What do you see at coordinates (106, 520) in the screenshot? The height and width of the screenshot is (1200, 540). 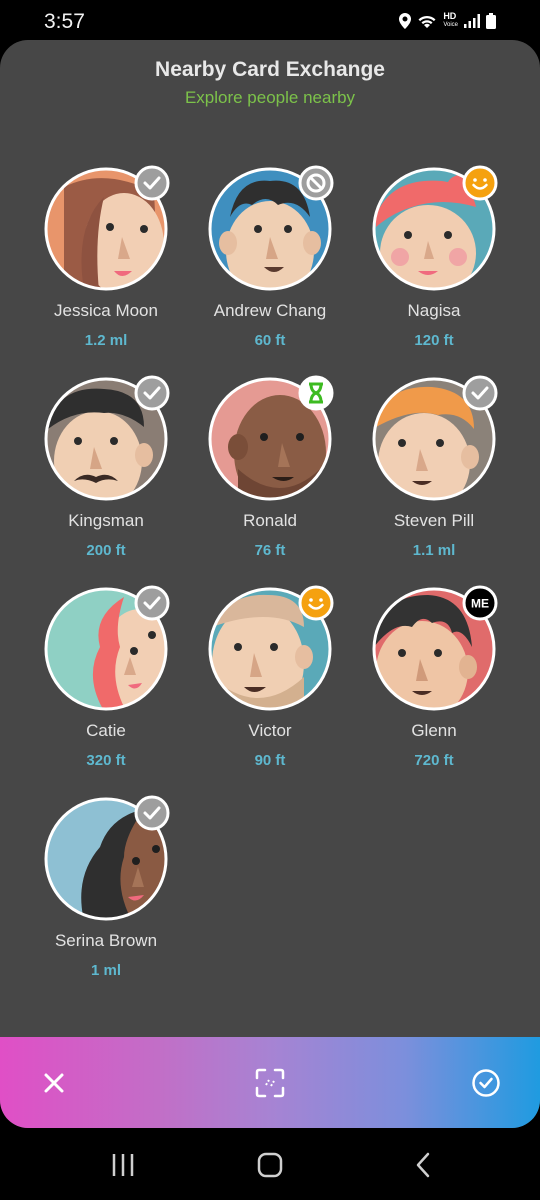 I see `person-name: Kingsman` at bounding box center [106, 520].